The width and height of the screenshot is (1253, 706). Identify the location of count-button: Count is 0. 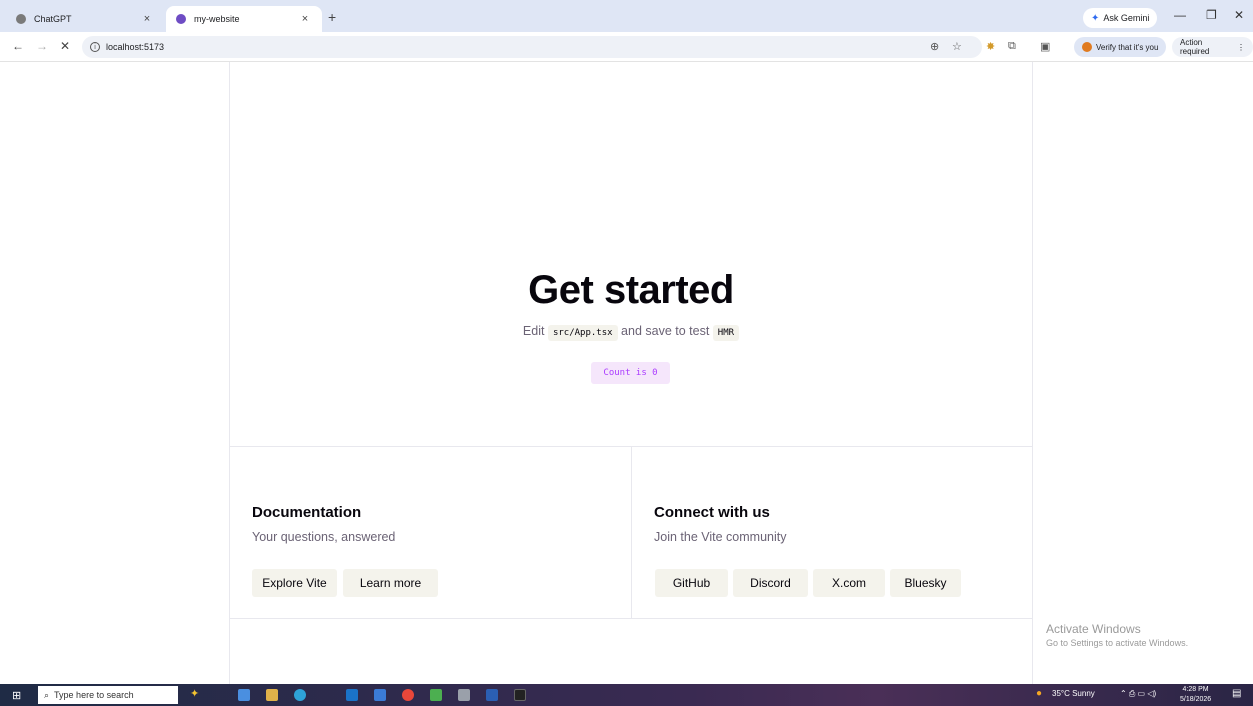
(630, 373).